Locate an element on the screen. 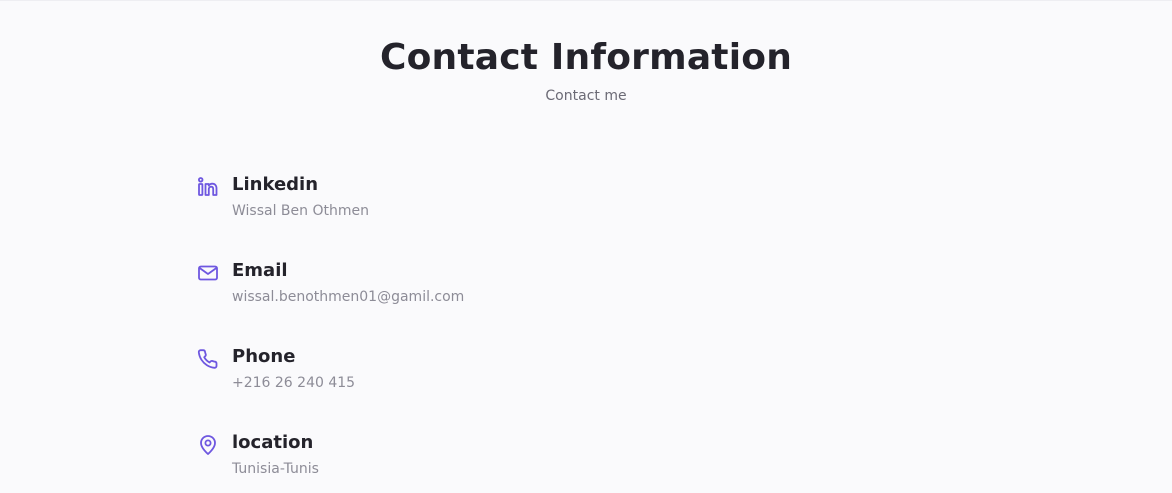 The width and height of the screenshot is (1172, 493). linkedin-link: Wissal Ben Othmen is located at coordinates (300, 211).